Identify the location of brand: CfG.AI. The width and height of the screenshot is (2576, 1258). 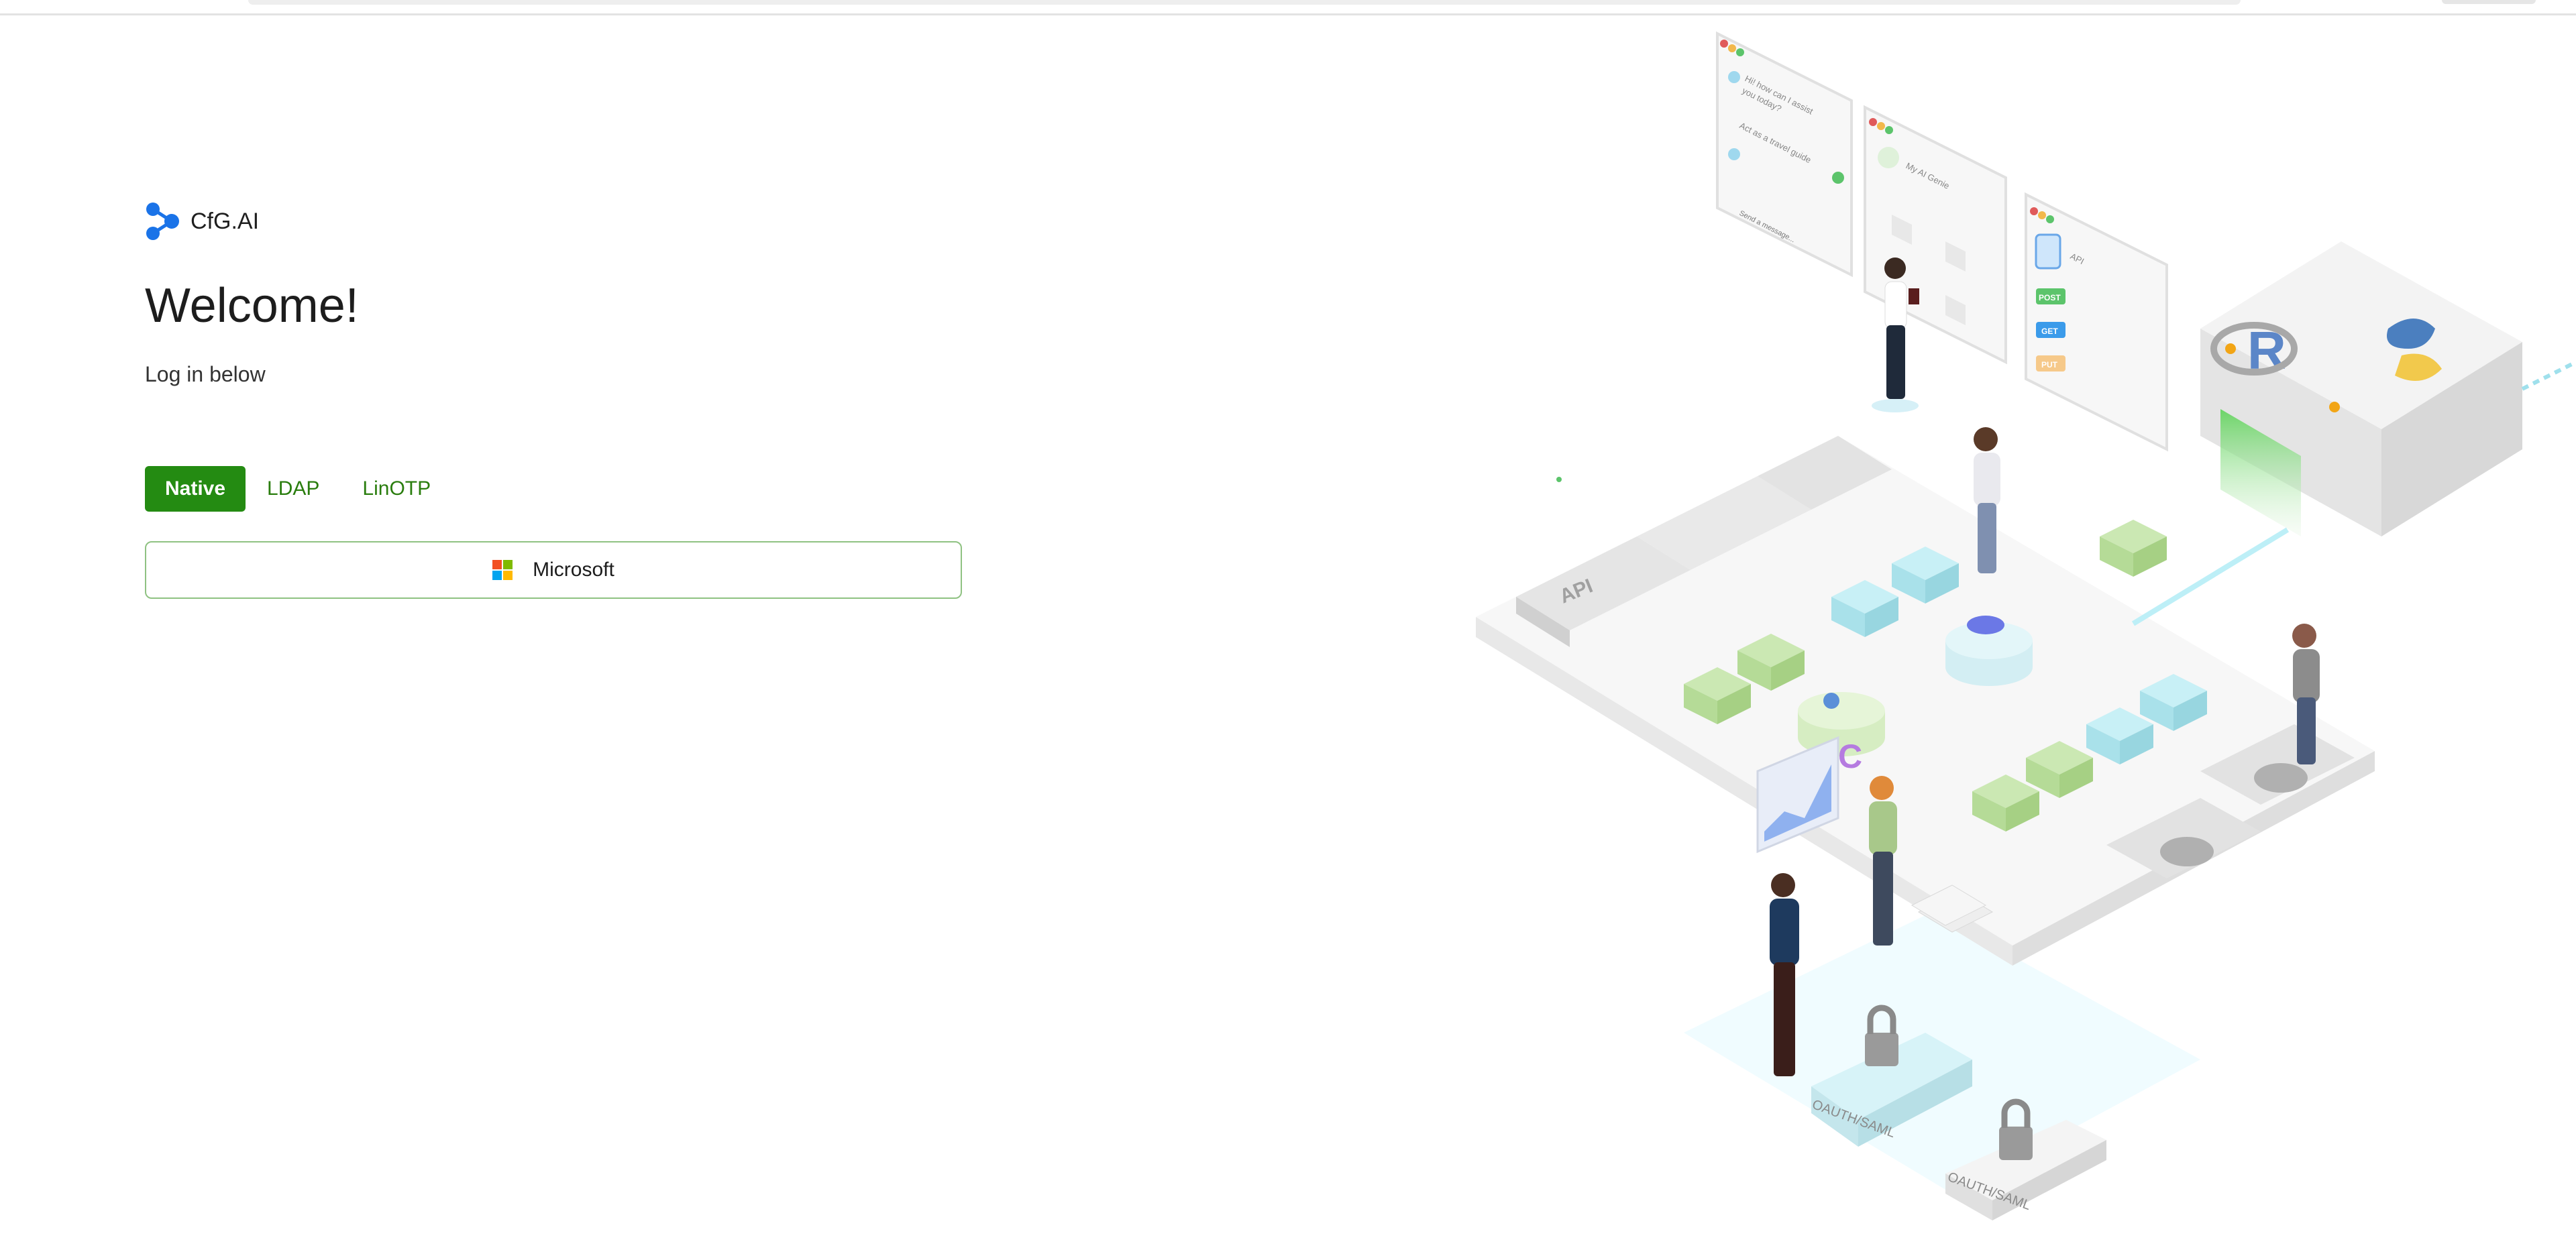
(554, 221).